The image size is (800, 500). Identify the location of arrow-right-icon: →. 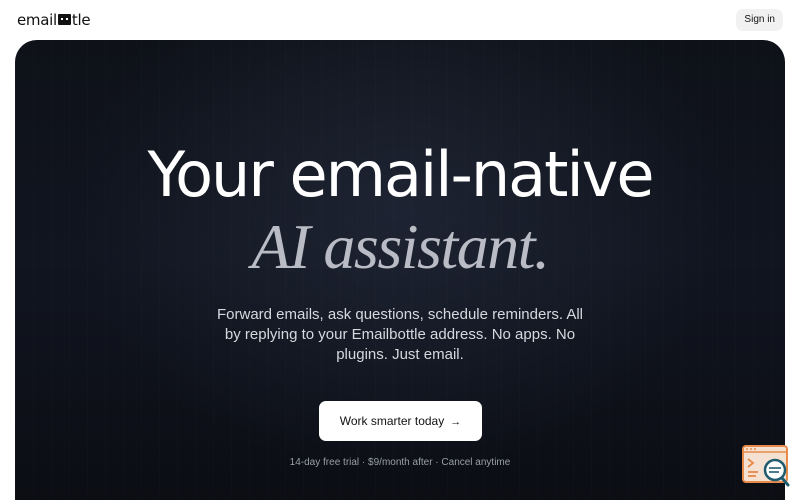
(456, 422).